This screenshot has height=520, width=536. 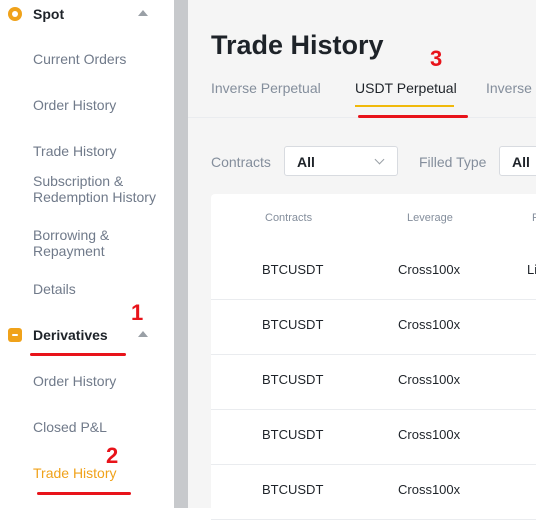 What do you see at coordinates (98, 427) in the screenshot?
I see `sidebar-item-closed-pnl: Closed P&L` at bounding box center [98, 427].